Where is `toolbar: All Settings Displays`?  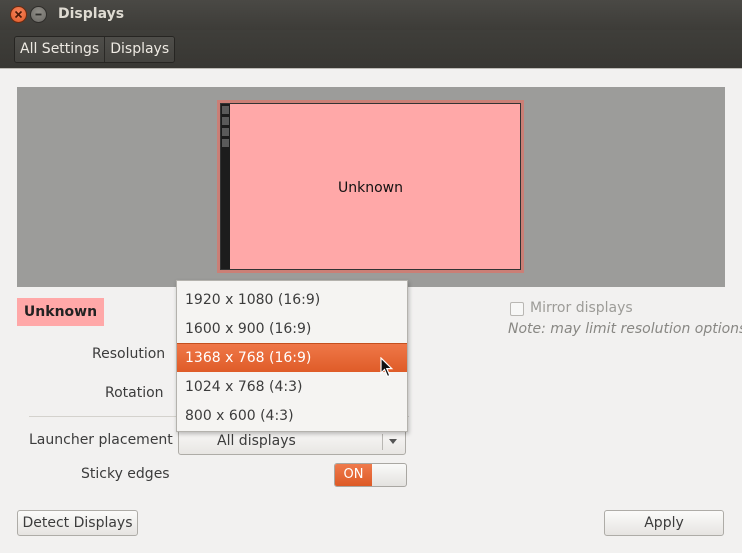 toolbar: All Settings Displays is located at coordinates (371, 49).